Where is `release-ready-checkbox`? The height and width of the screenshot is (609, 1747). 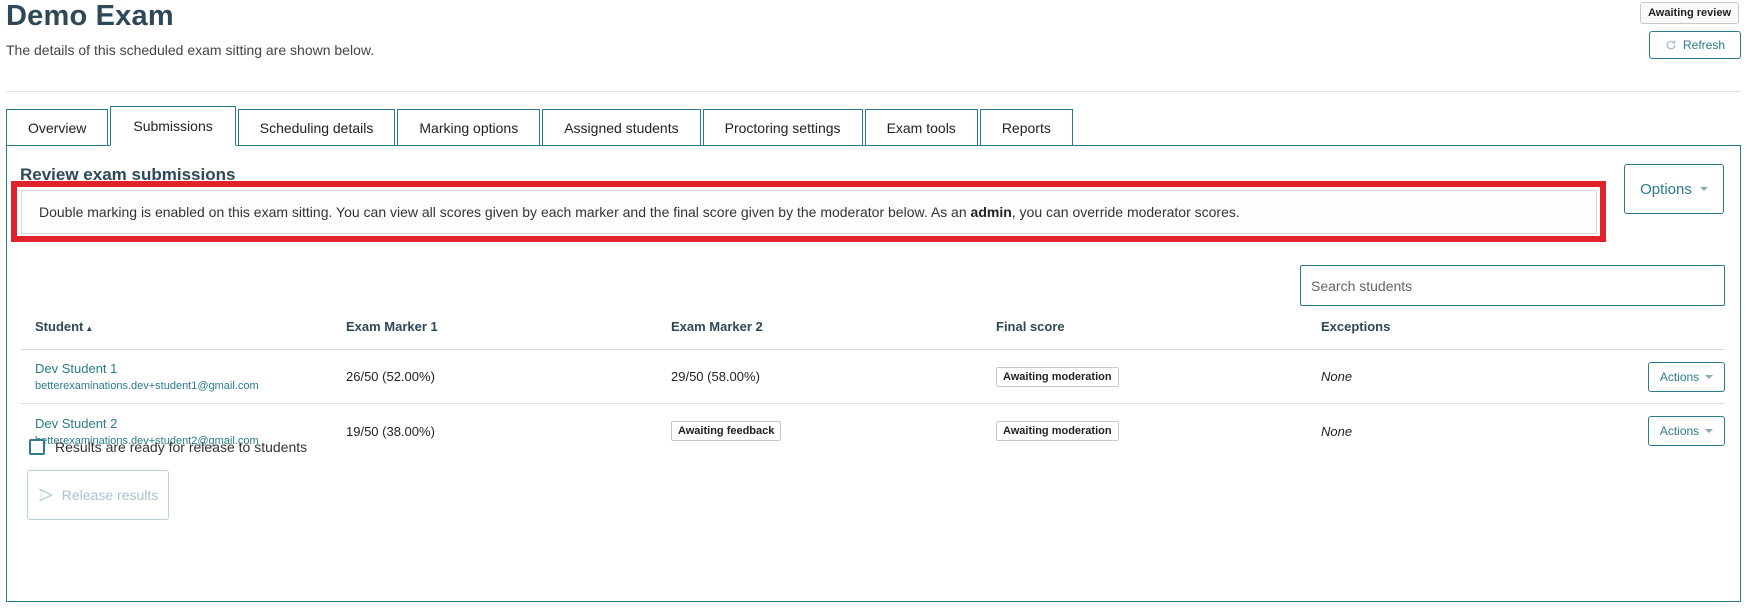
release-ready-checkbox is located at coordinates (37, 447).